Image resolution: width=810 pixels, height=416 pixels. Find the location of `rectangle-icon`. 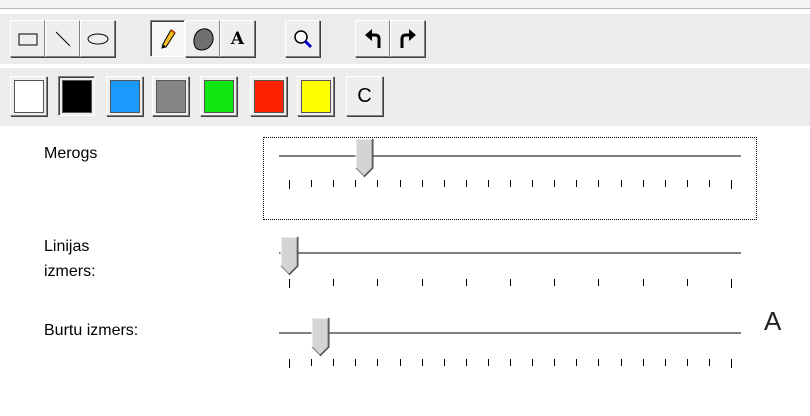

rectangle-icon is located at coordinates (27, 39).